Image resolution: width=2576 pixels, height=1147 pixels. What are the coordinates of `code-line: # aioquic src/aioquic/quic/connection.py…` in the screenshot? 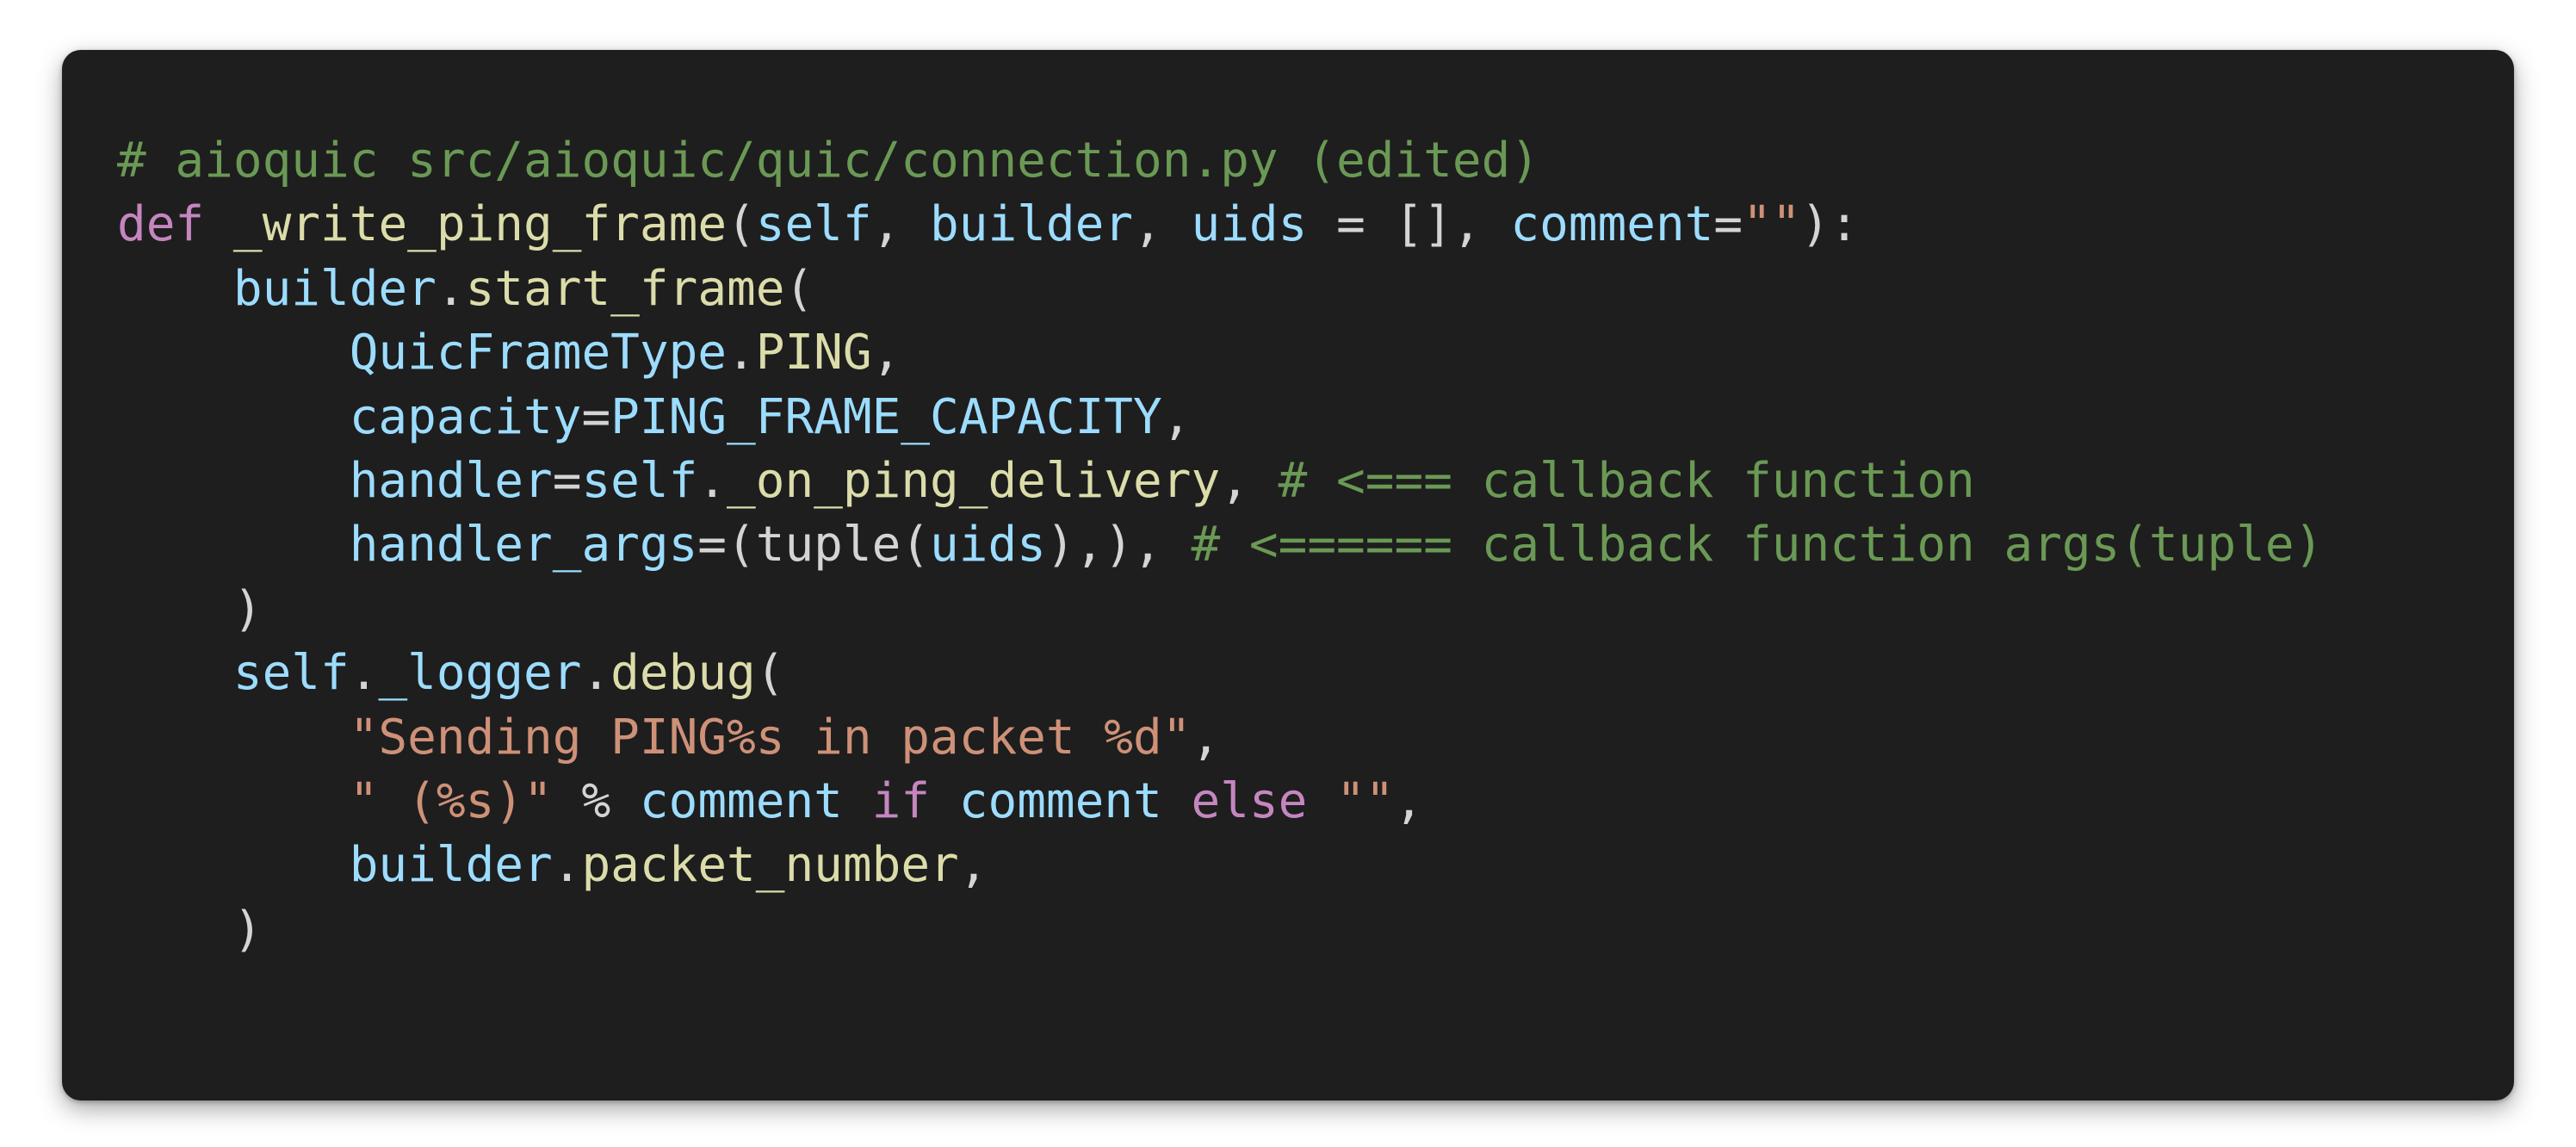 It's located at (1315, 161).